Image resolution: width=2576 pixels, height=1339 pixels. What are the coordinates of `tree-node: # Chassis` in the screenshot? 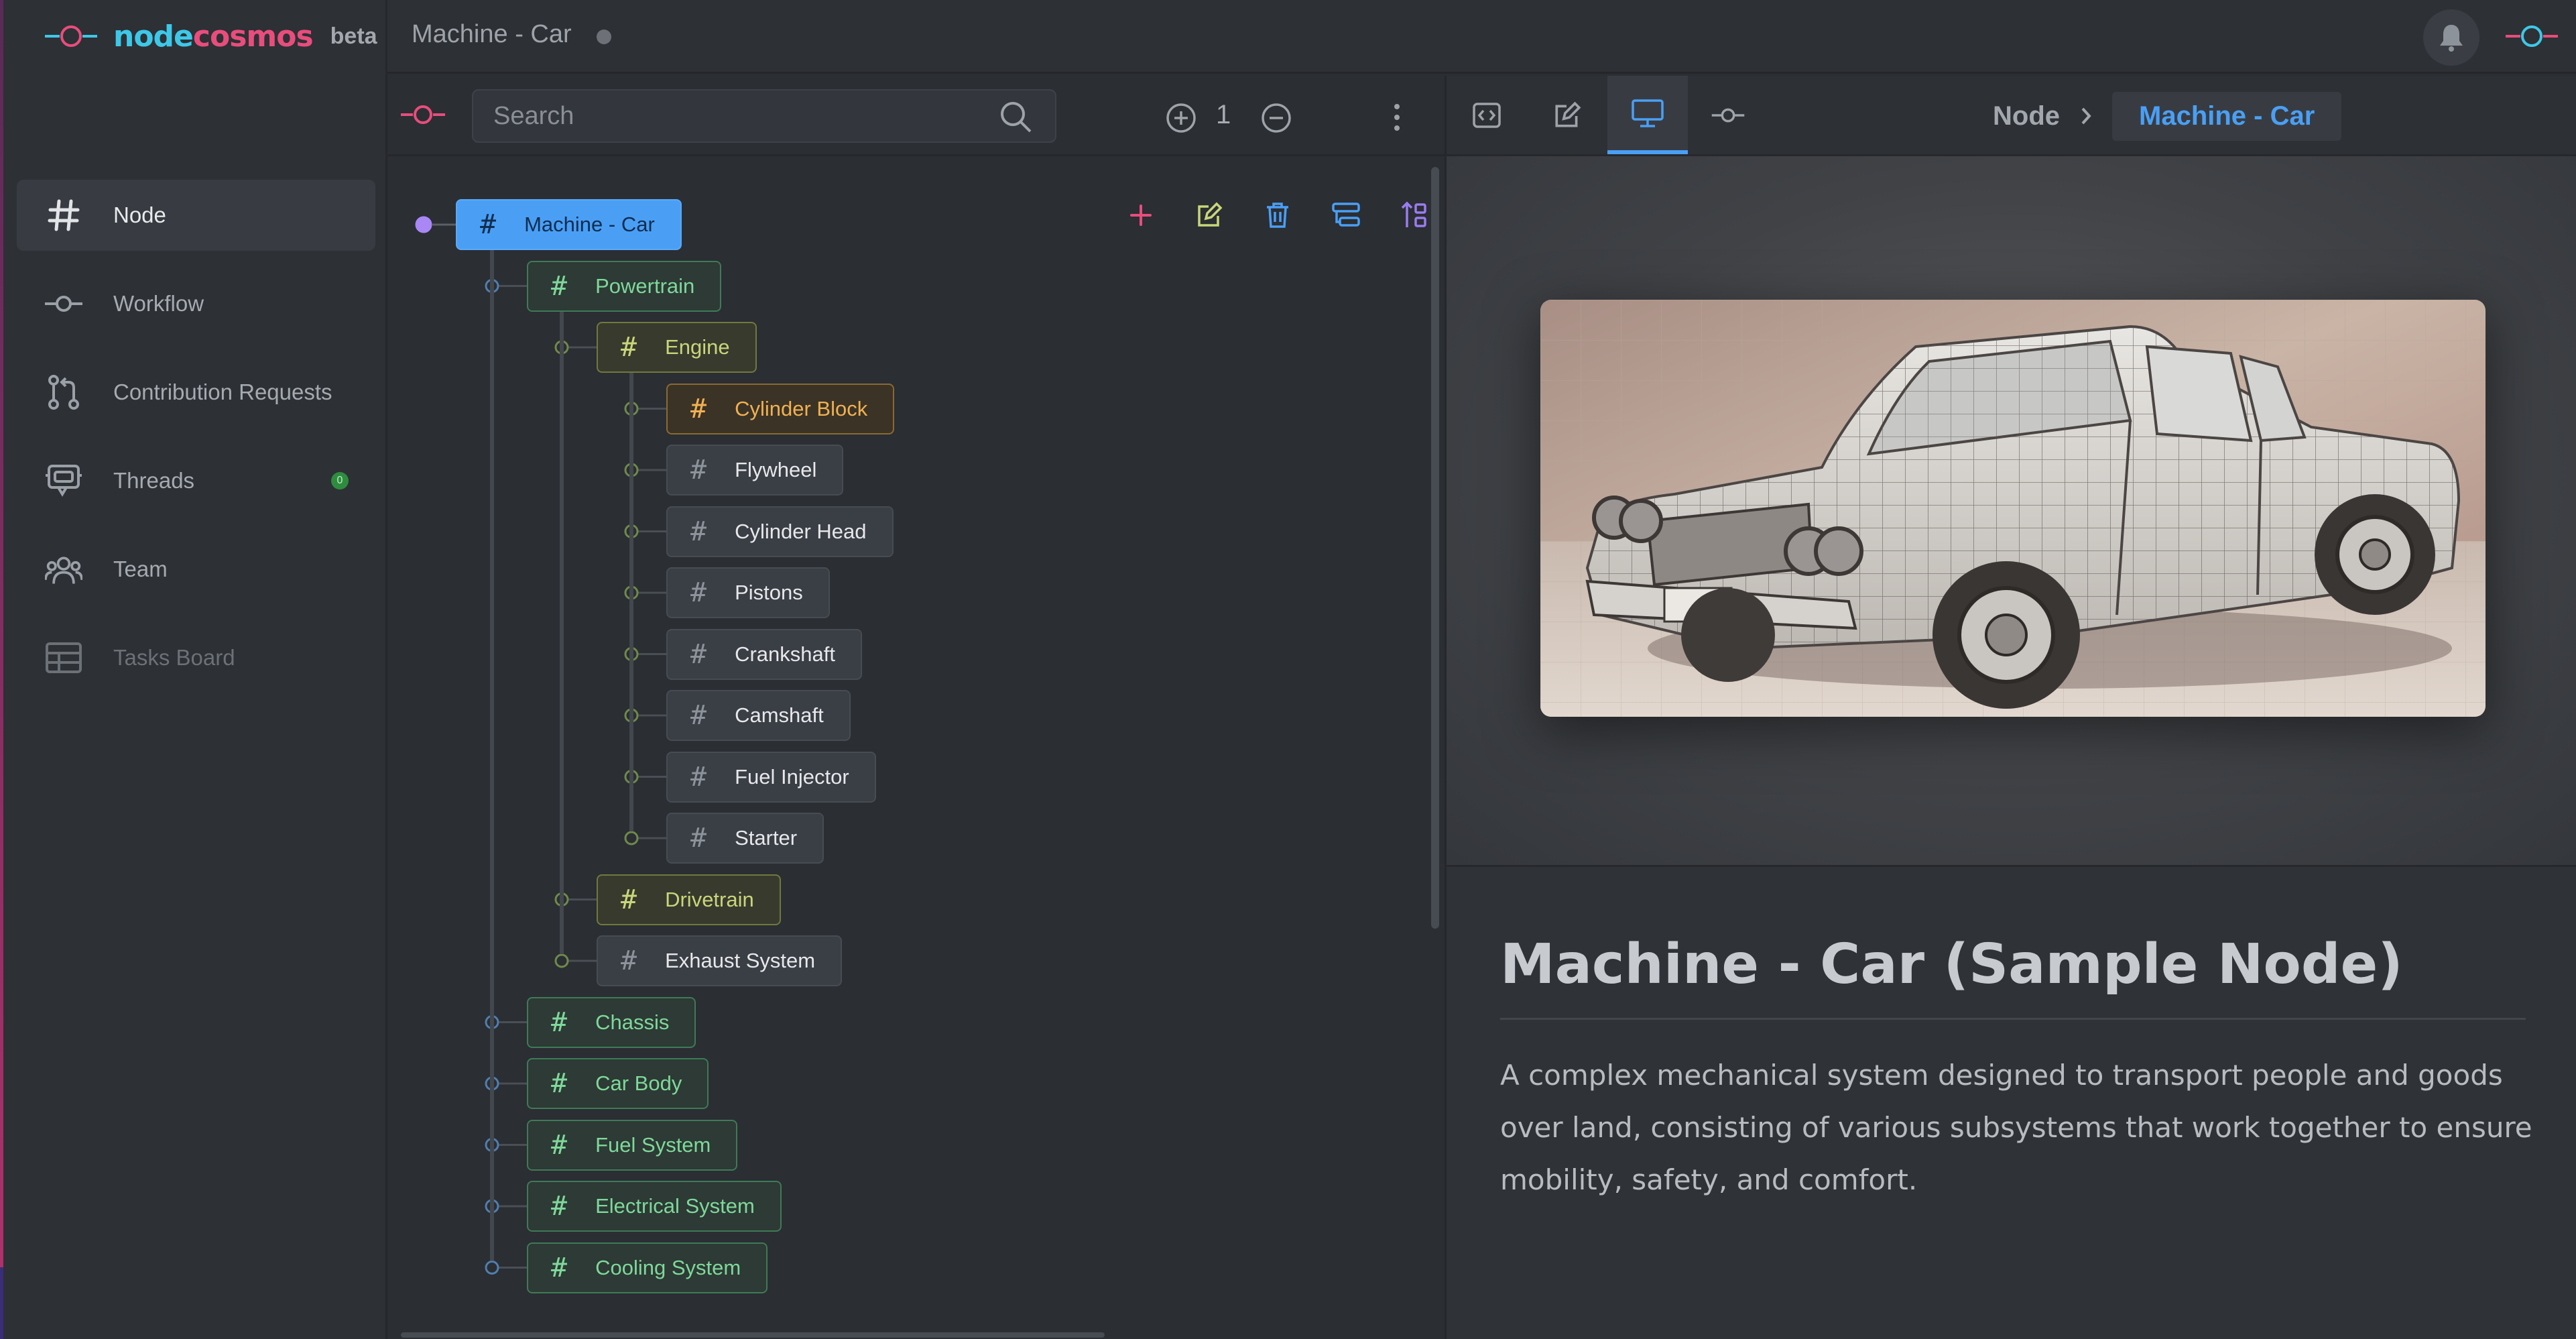 It's located at (611, 1022).